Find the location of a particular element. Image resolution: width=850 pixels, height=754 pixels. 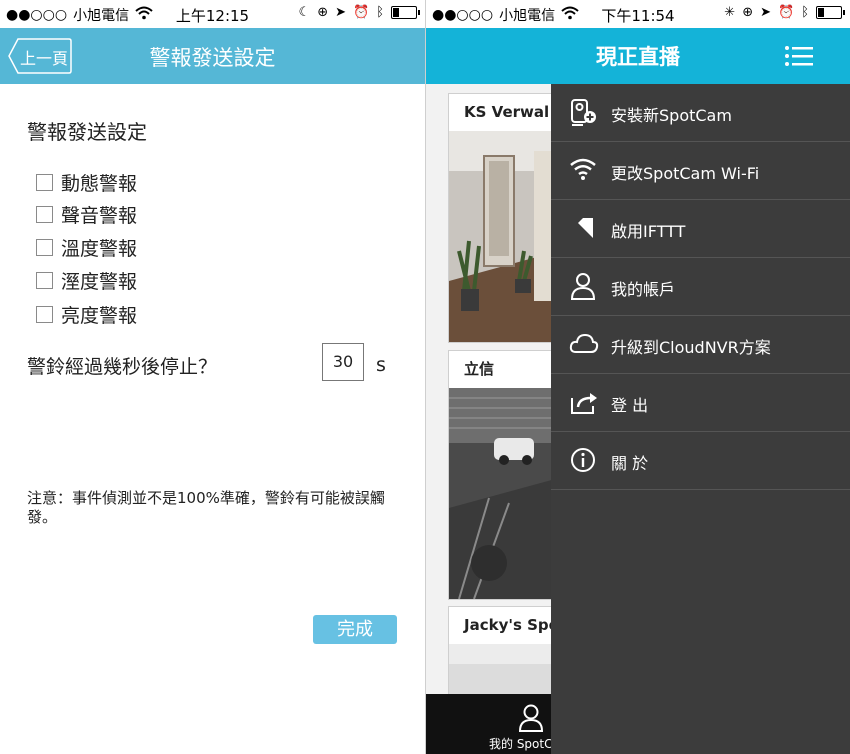

page-title: 警報發送設定 is located at coordinates (212, 58).